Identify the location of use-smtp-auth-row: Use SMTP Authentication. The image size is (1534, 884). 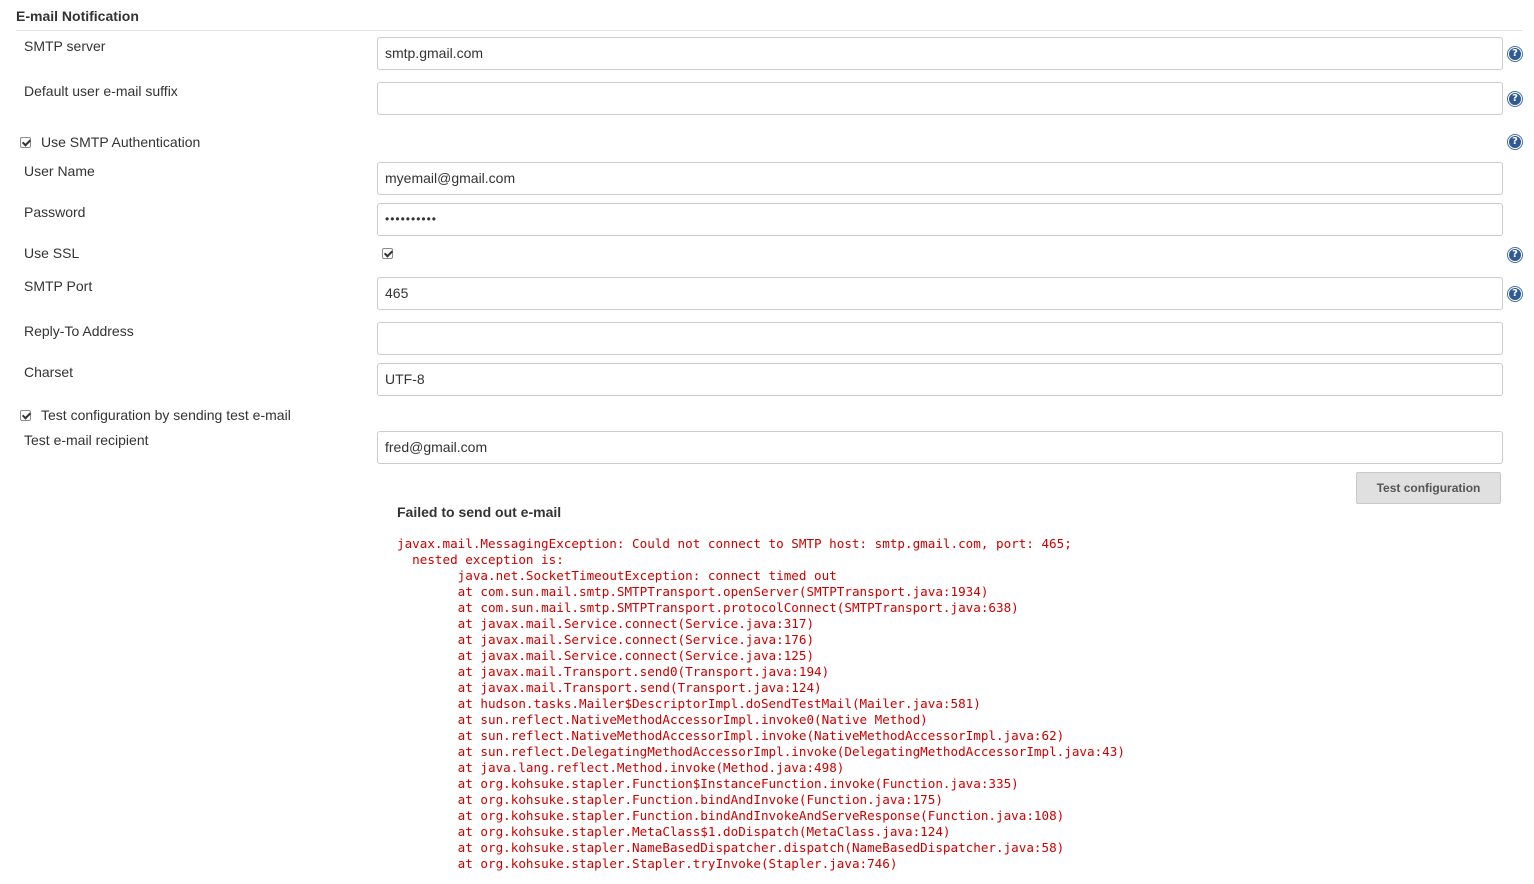
(110, 142).